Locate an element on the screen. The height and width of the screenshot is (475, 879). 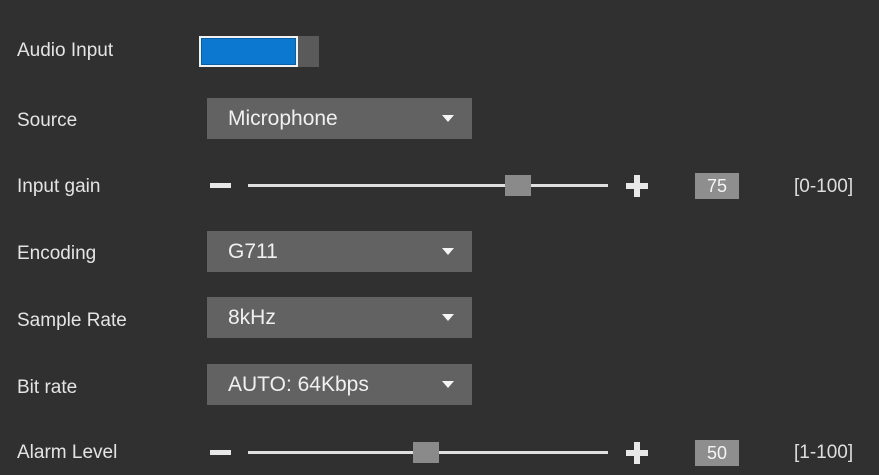
sample-rate-select: 8kHz is located at coordinates (339, 317).